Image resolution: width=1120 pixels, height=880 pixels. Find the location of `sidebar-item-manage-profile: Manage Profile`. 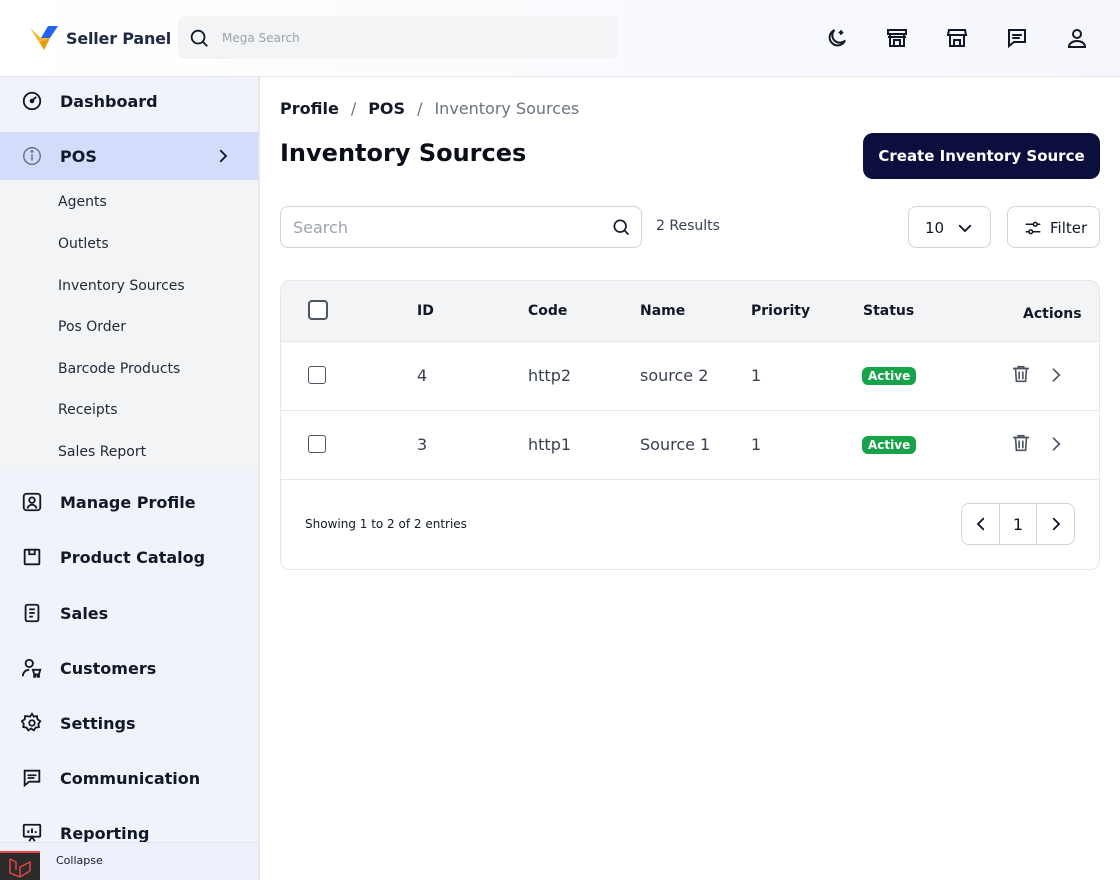

sidebar-item-manage-profile: Manage Profile is located at coordinates (129, 502).